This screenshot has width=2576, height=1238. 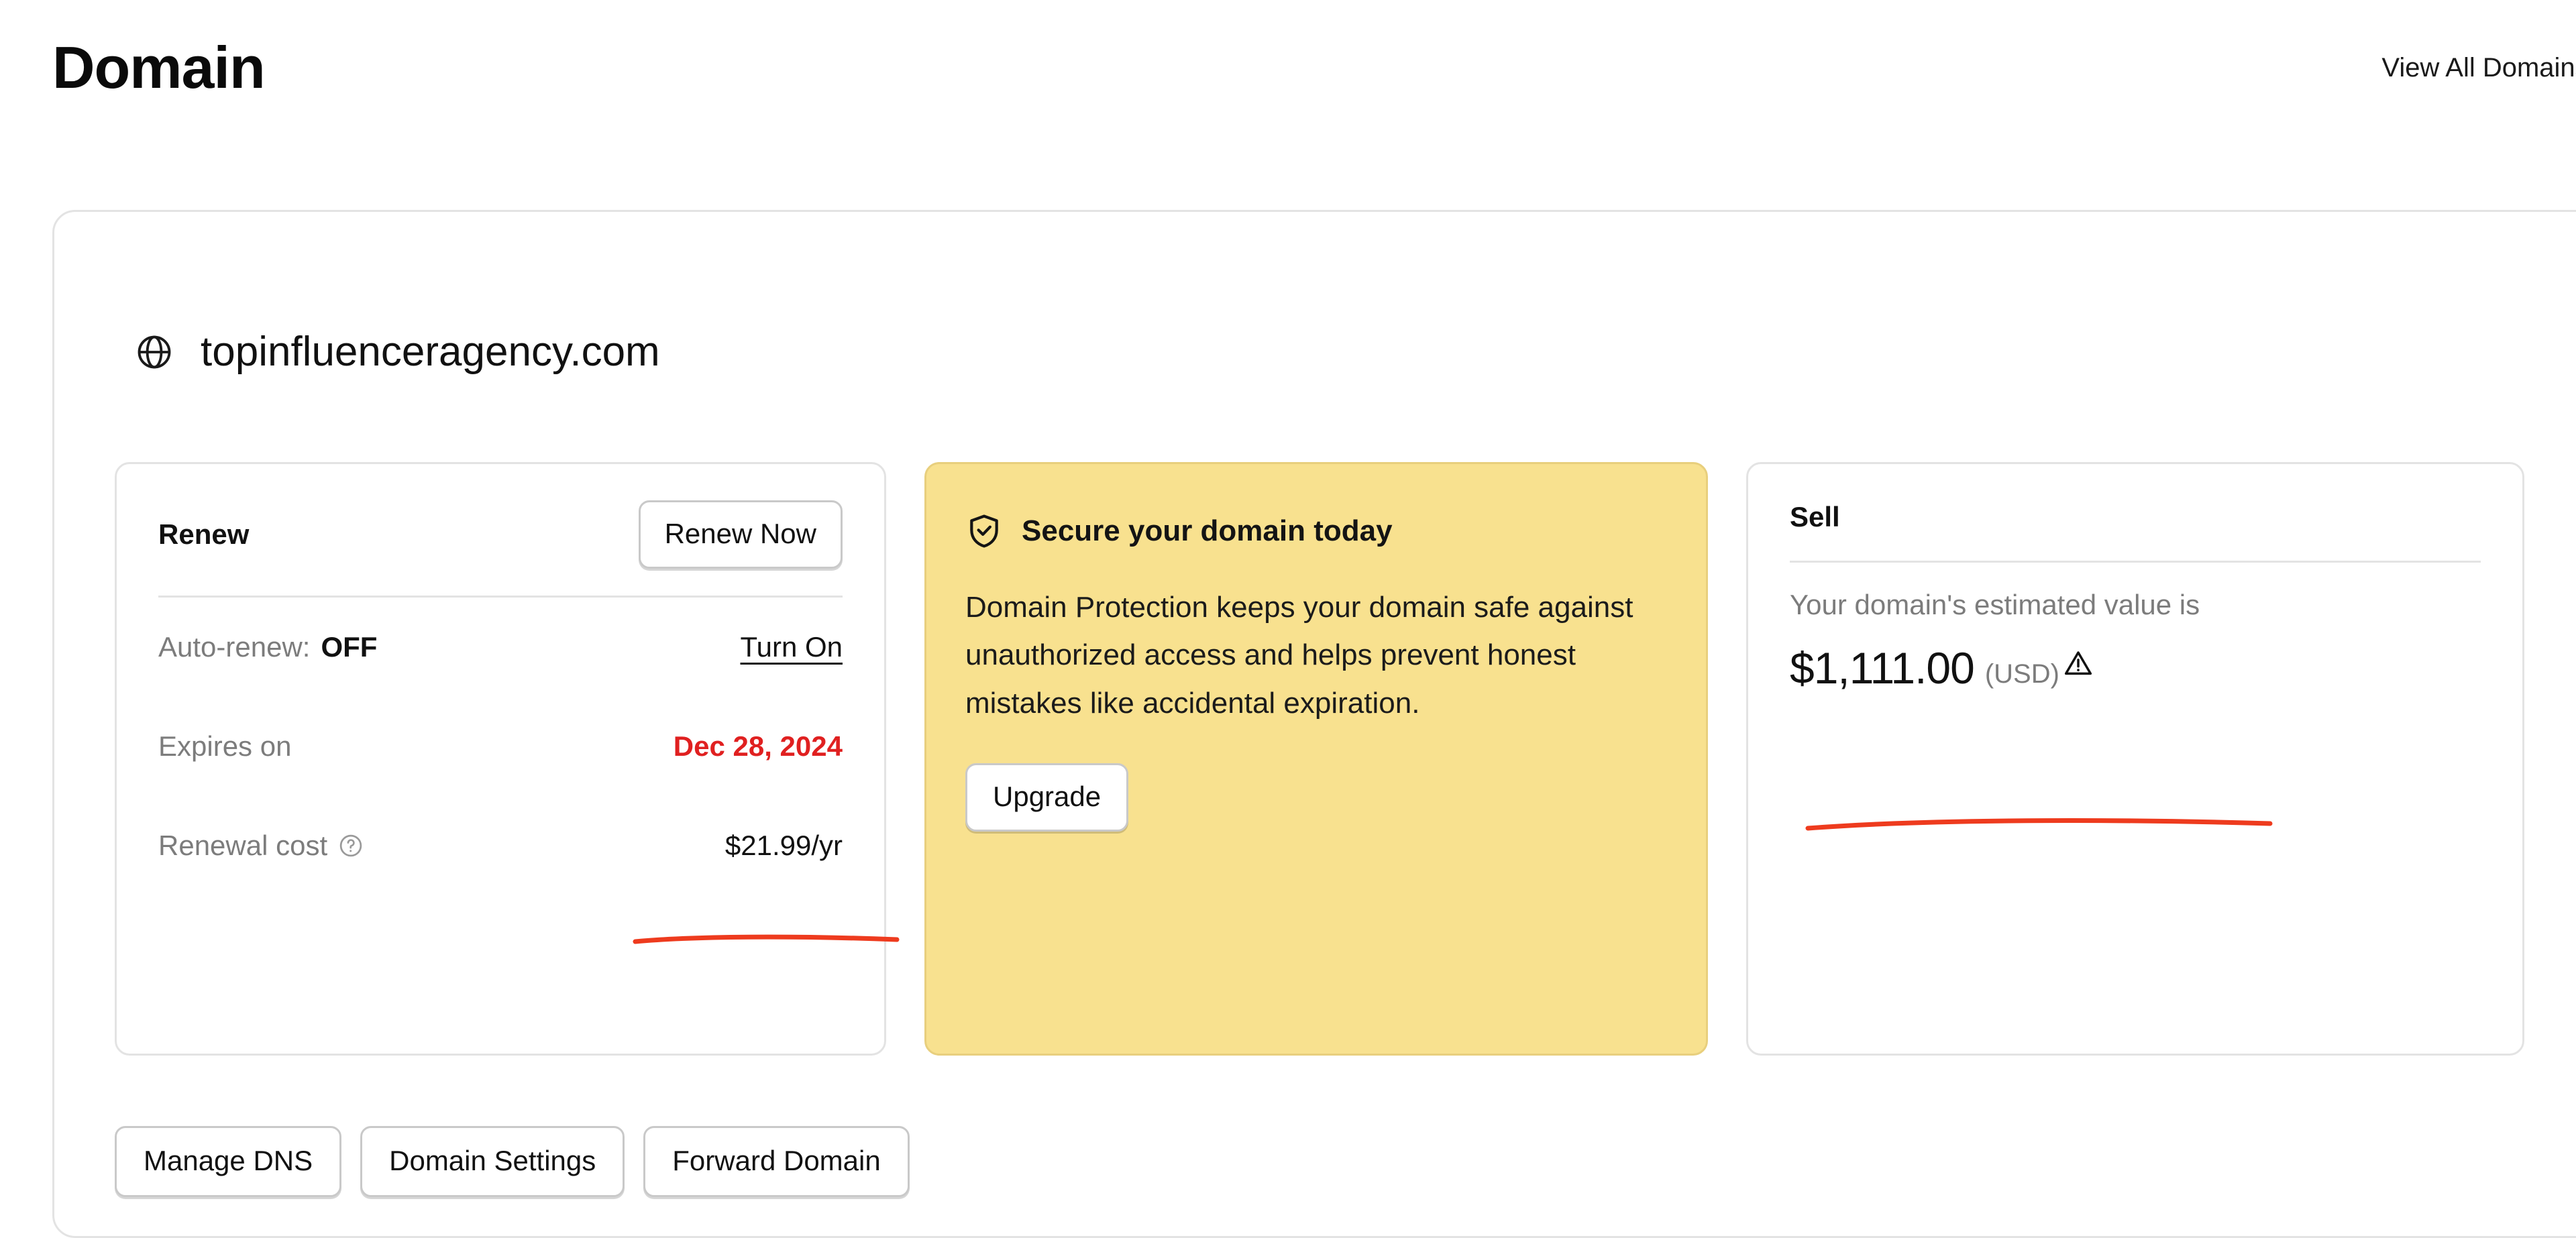 I want to click on turn-on-link: Turn On, so click(x=792, y=647).